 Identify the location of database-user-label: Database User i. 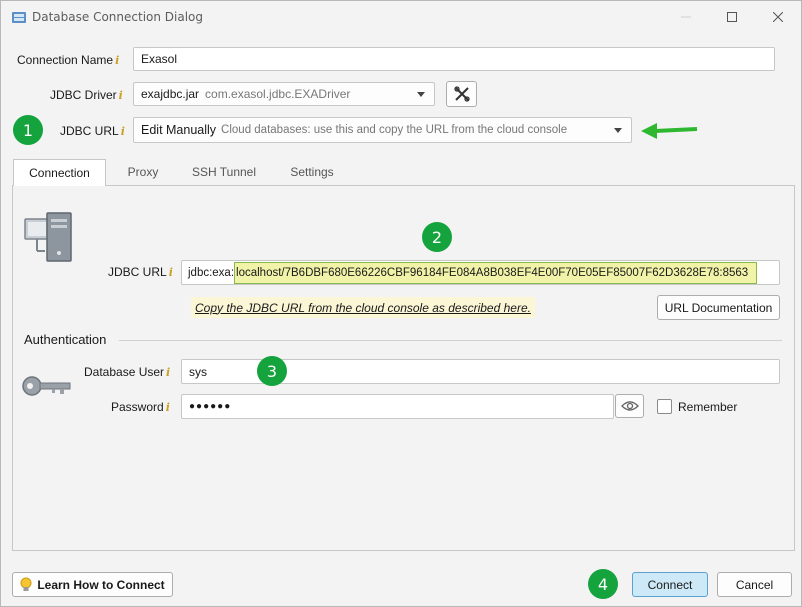
(127, 372).